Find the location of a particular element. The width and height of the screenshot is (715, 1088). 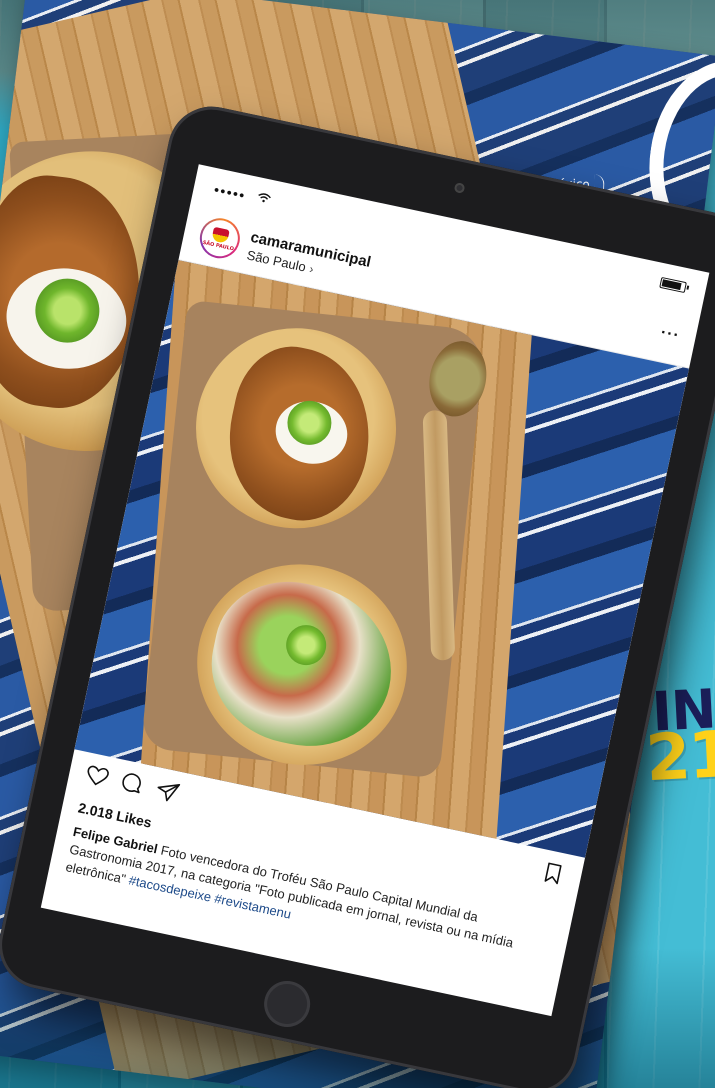

chevron-right-icon: › is located at coordinates (311, 269).